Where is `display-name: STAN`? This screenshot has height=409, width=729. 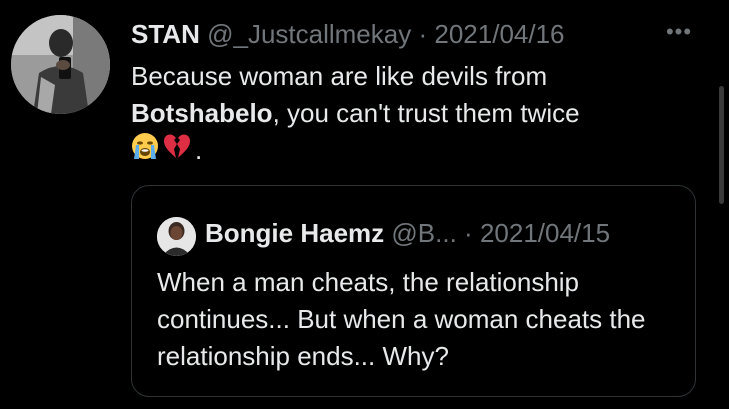
display-name: STAN is located at coordinates (165, 34).